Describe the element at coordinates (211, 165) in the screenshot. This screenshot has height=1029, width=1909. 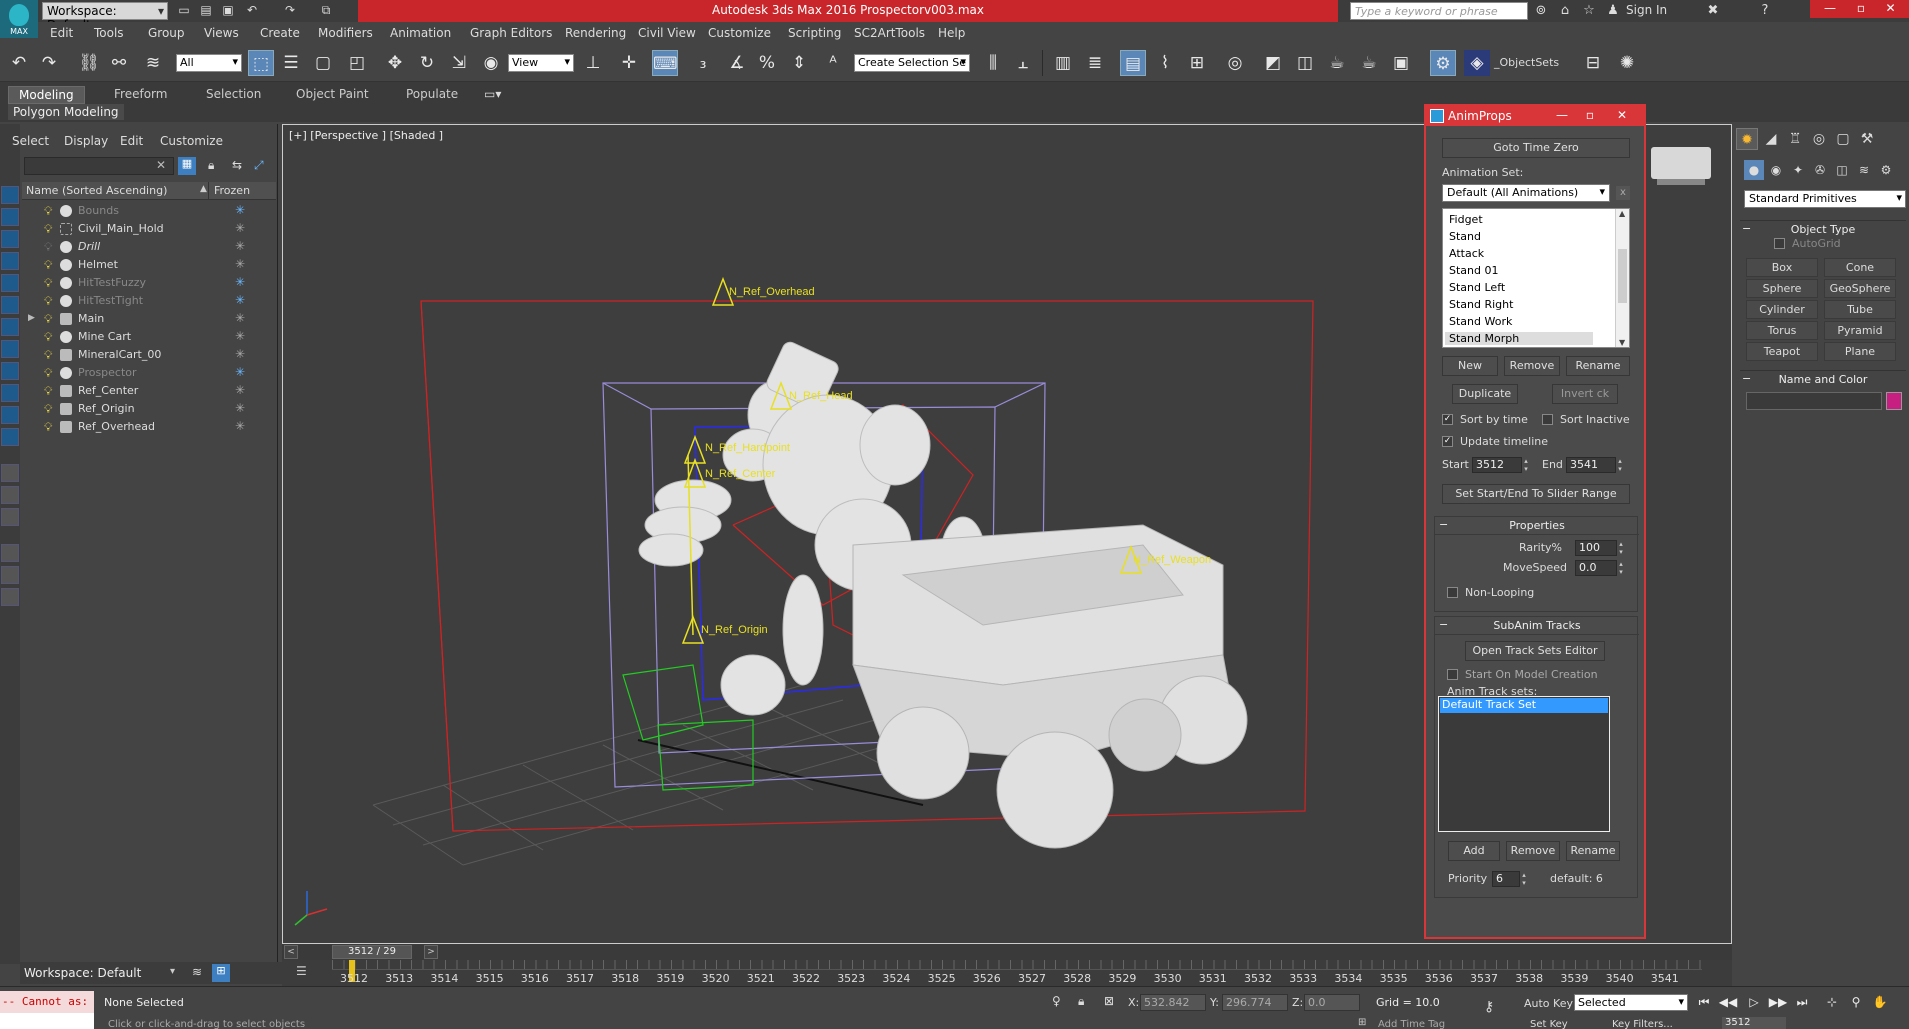
I see `lock-icon: 🔒︎` at that location.